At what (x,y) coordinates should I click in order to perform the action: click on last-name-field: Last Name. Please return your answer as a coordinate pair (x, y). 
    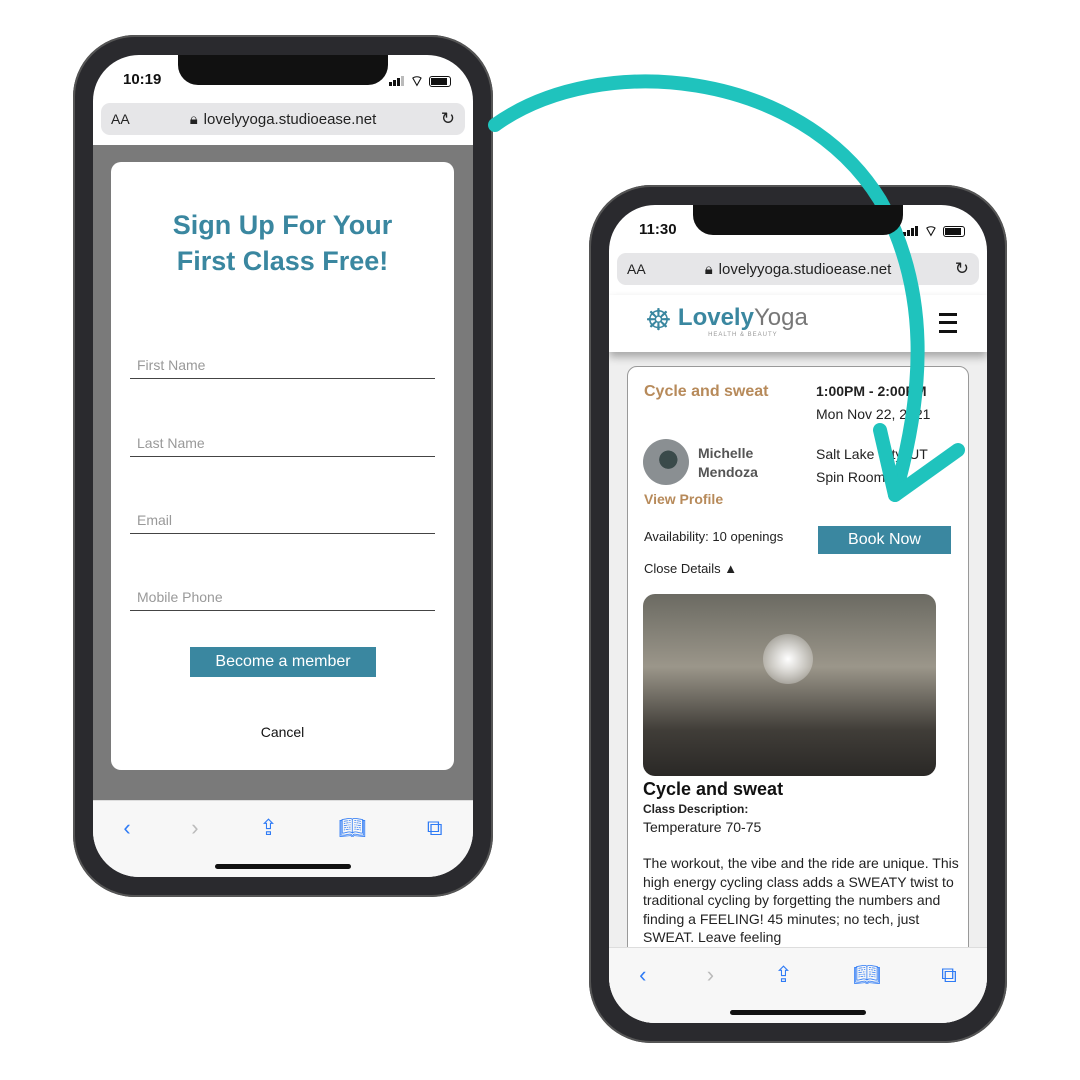
    Looking at the image, I should click on (282, 437).